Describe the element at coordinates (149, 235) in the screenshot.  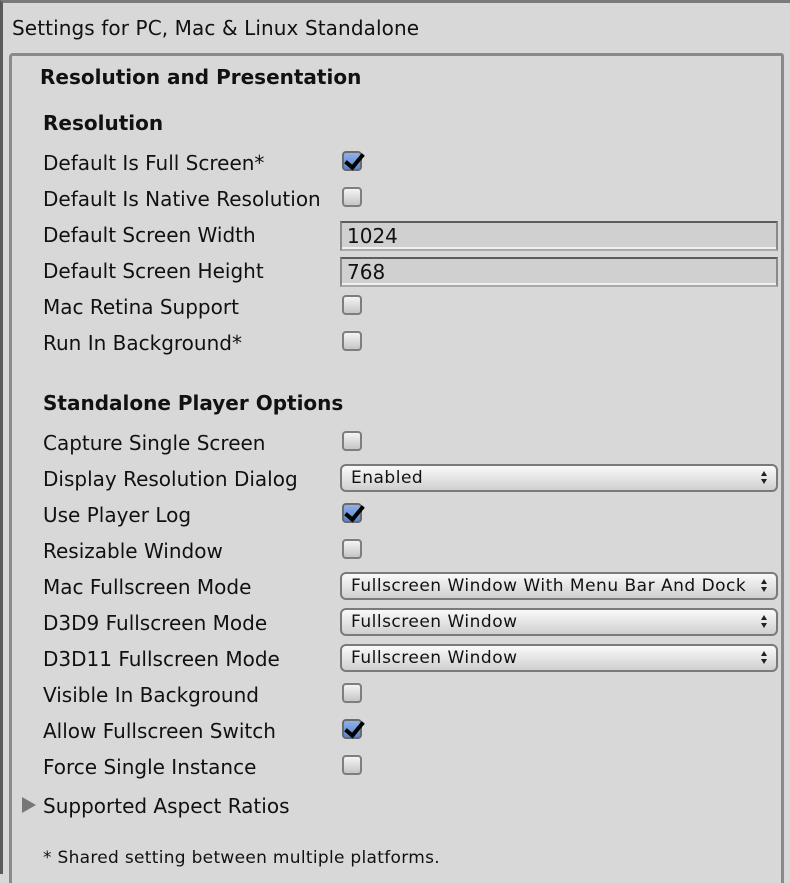
I see `label: Default Screen Width` at that location.